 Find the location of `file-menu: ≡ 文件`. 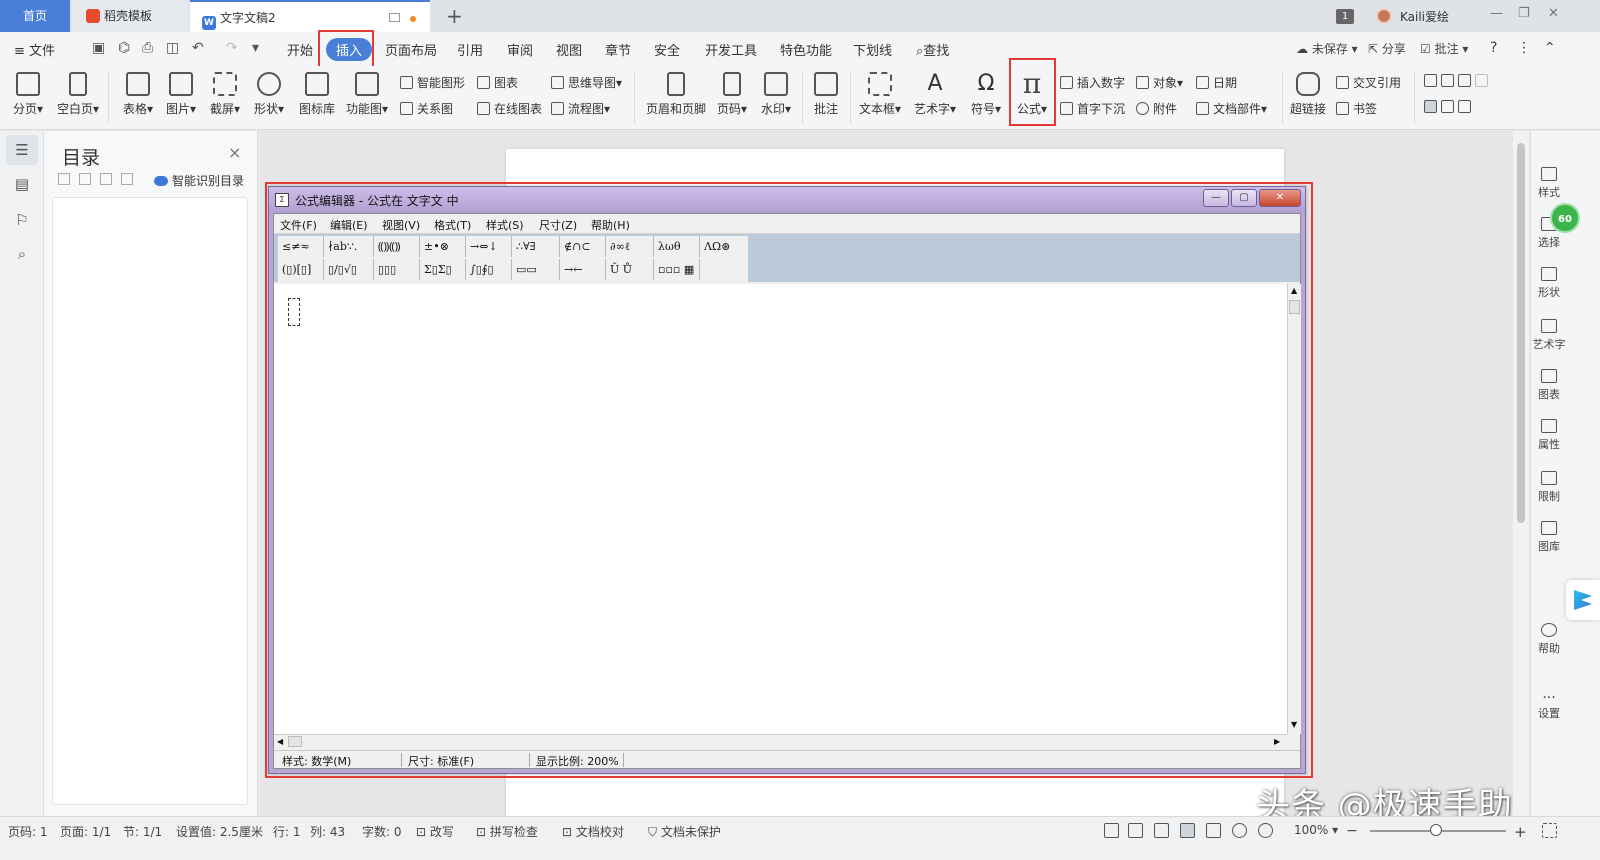

file-menu: ≡ 文件 is located at coordinates (34, 49).